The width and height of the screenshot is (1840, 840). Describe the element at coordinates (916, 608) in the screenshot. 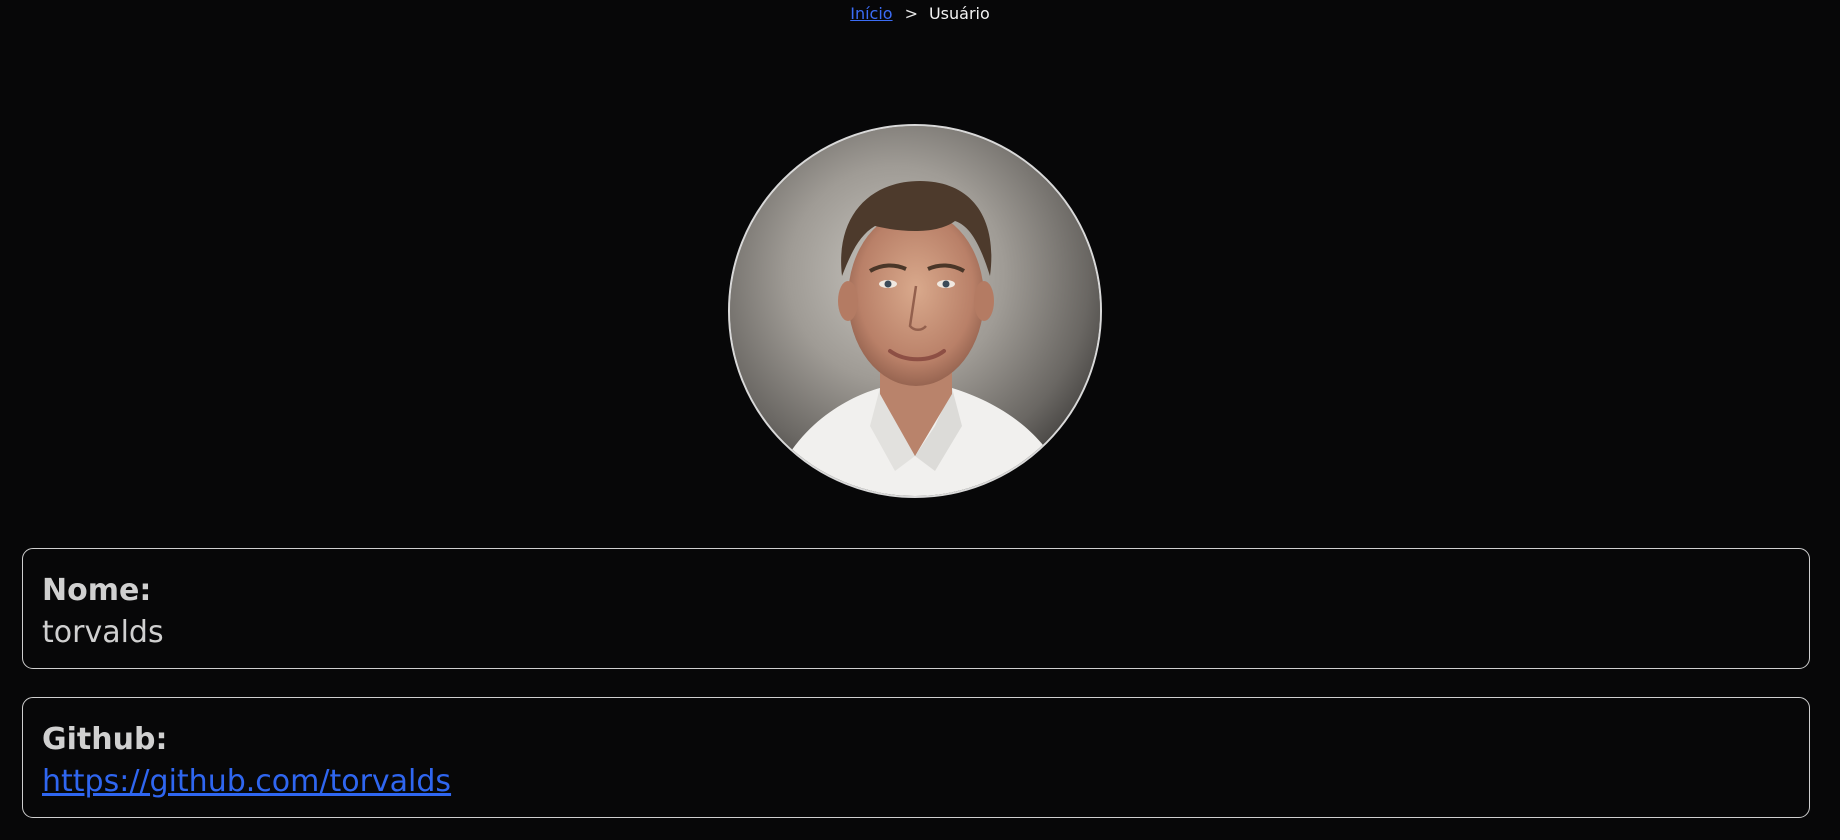

I see `name-card: Nome: torvalds` at that location.